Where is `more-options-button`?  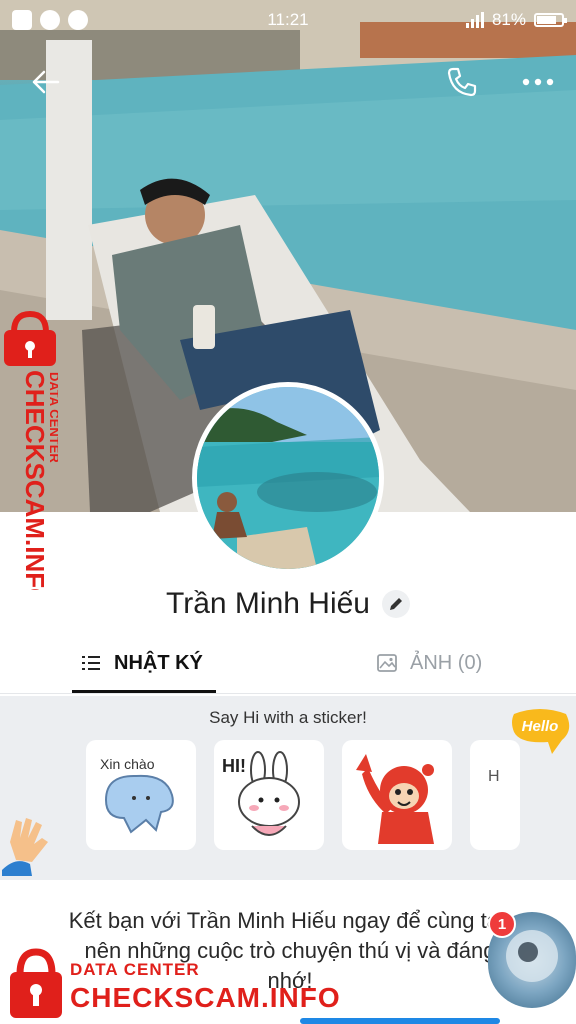
more-options-button is located at coordinates (538, 82).